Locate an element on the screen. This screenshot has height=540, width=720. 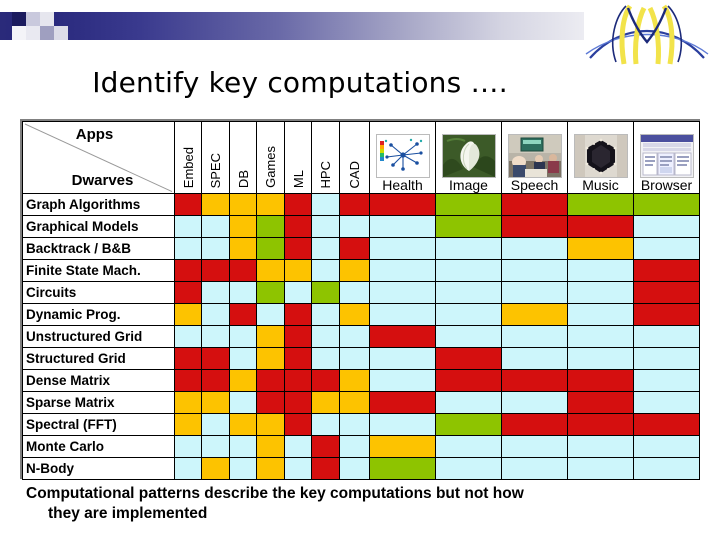
column-header-label: Browser is located at coordinates (666, 185).